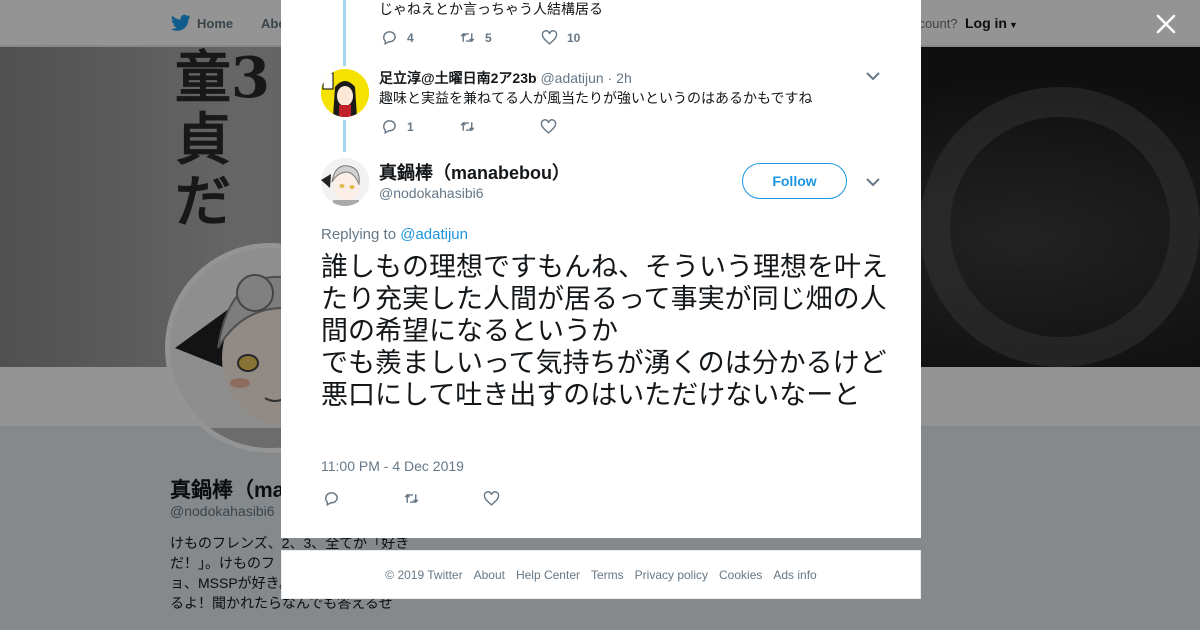  I want to click on replying-to-prefix: Replying to, so click(361, 234).